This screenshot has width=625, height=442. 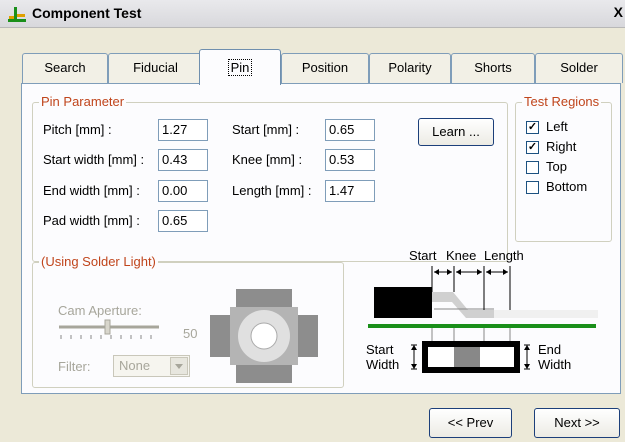 I want to click on start-width-label: Start width [mm] :, so click(x=94, y=159).